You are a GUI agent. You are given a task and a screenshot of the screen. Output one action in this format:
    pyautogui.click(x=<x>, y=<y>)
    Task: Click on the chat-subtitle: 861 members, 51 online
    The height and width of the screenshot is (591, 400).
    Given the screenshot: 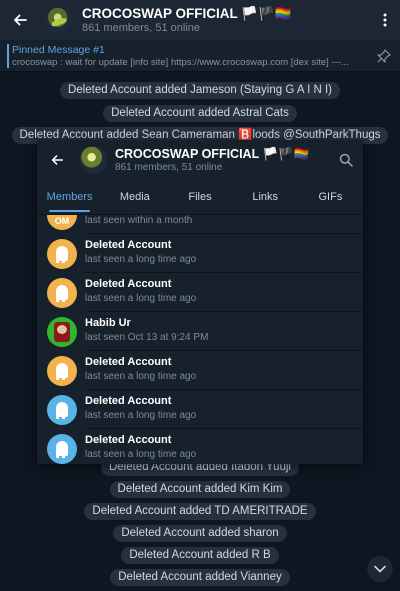 What is the action you would take?
    pyautogui.click(x=141, y=27)
    